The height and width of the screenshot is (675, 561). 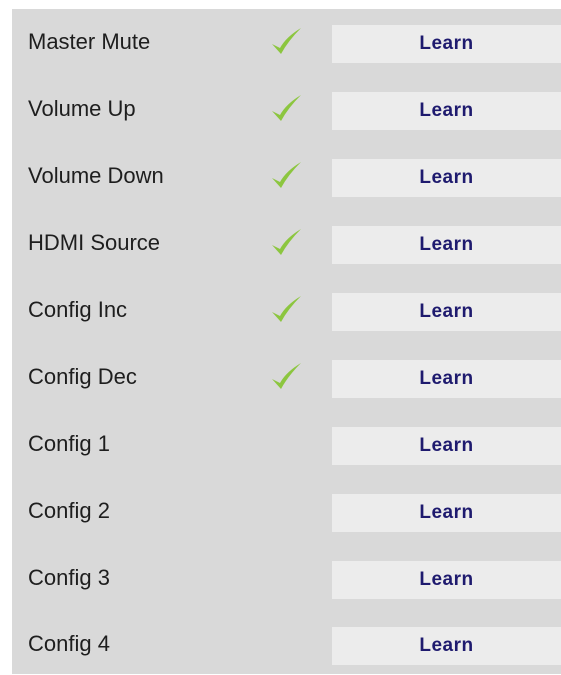 I want to click on learn-row-config-4: Config 4 Learn, so click(x=286, y=644).